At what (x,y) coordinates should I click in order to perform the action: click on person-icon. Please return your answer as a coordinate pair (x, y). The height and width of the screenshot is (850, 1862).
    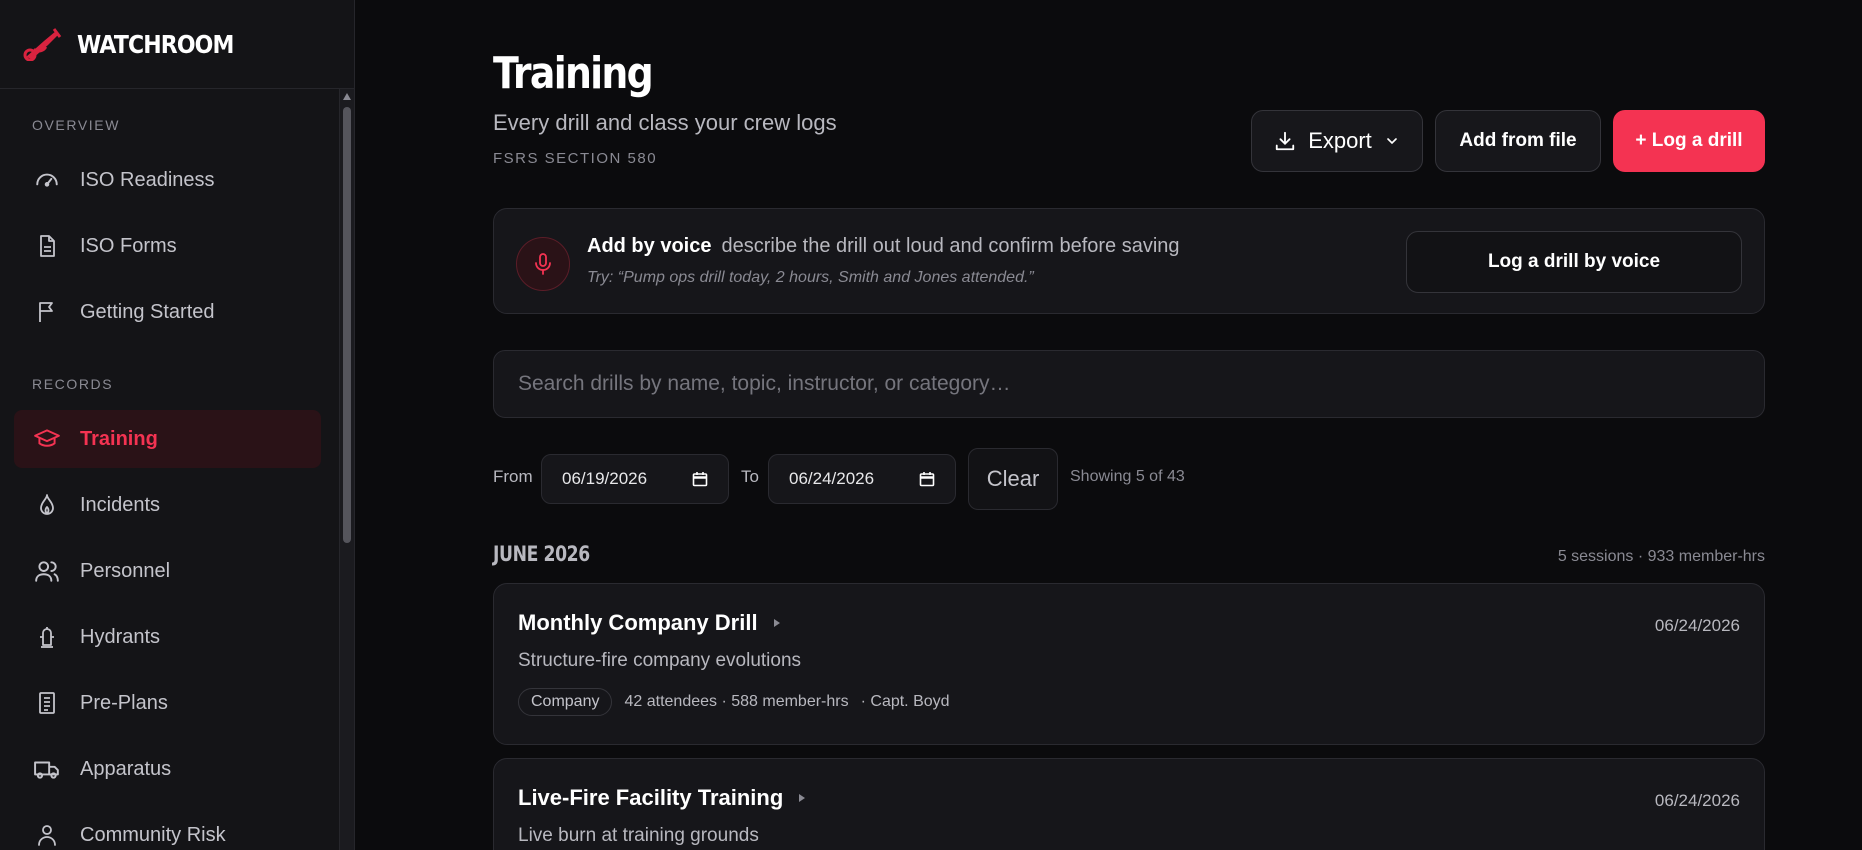
    Looking at the image, I should click on (47, 835).